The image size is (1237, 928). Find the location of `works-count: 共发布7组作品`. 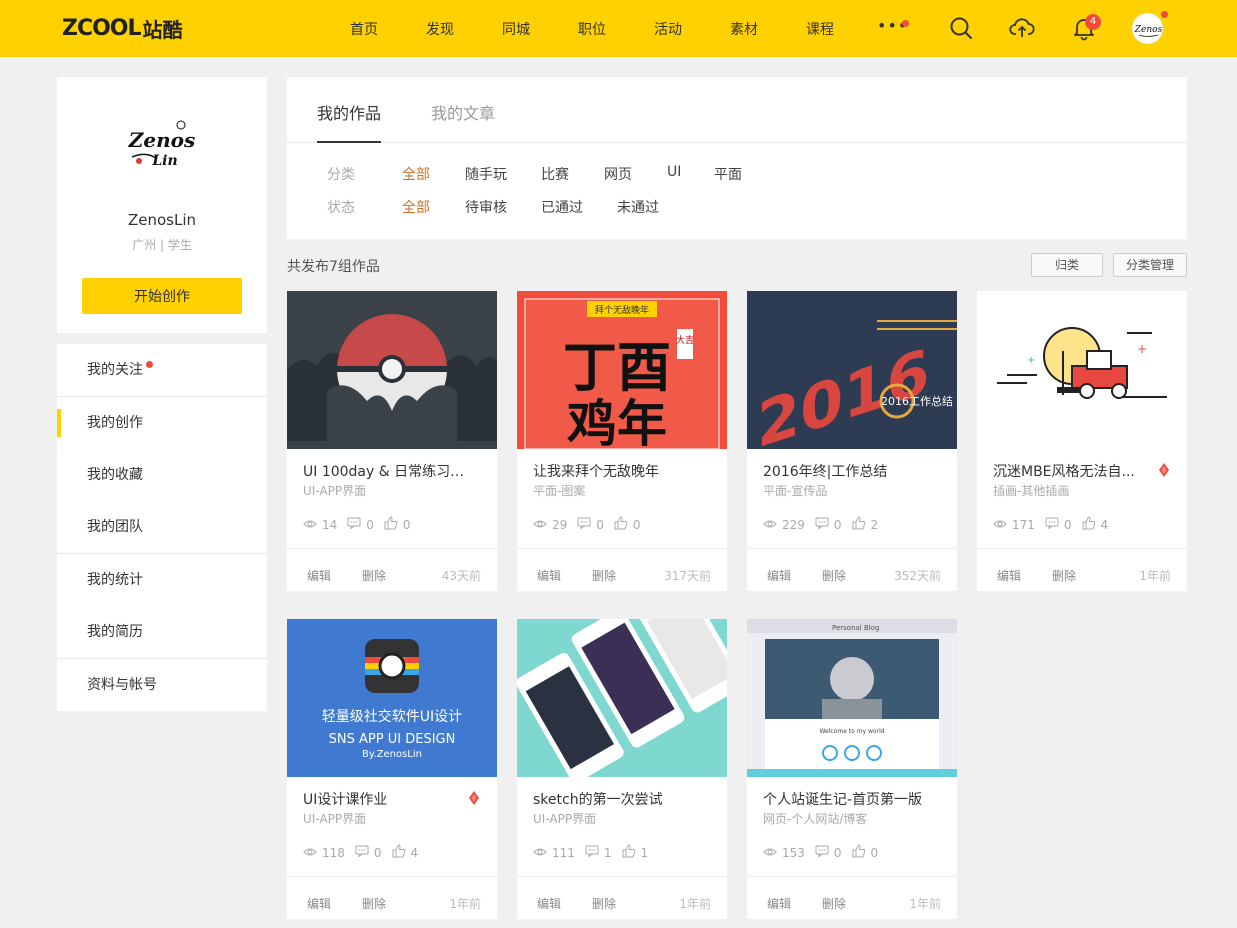

works-count: 共发布7组作品 is located at coordinates (333, 267).